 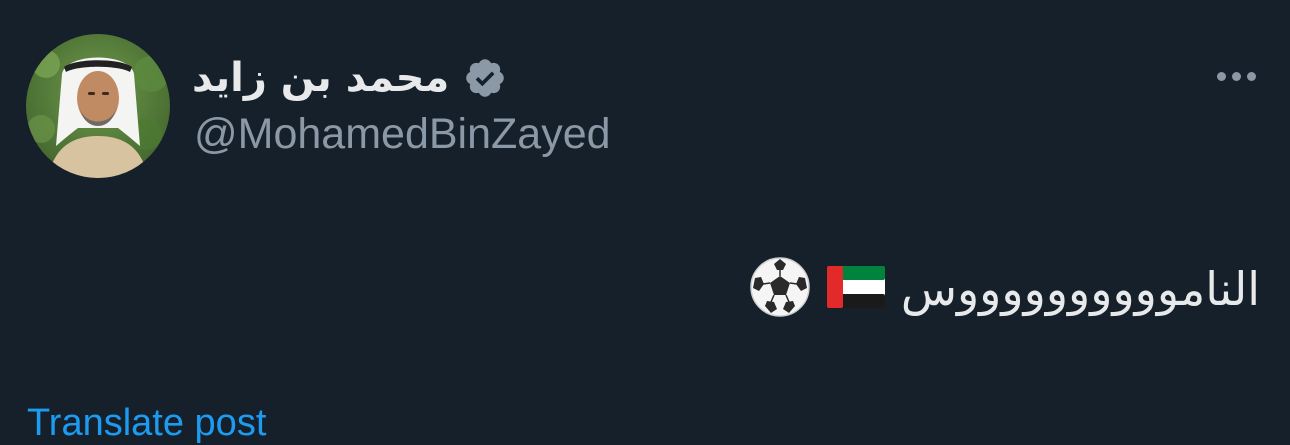 What do you see at coordinates (320, 78) in the screenshot?
I see `display-name: محمد بن زايد` at bounding box center [320, 78].